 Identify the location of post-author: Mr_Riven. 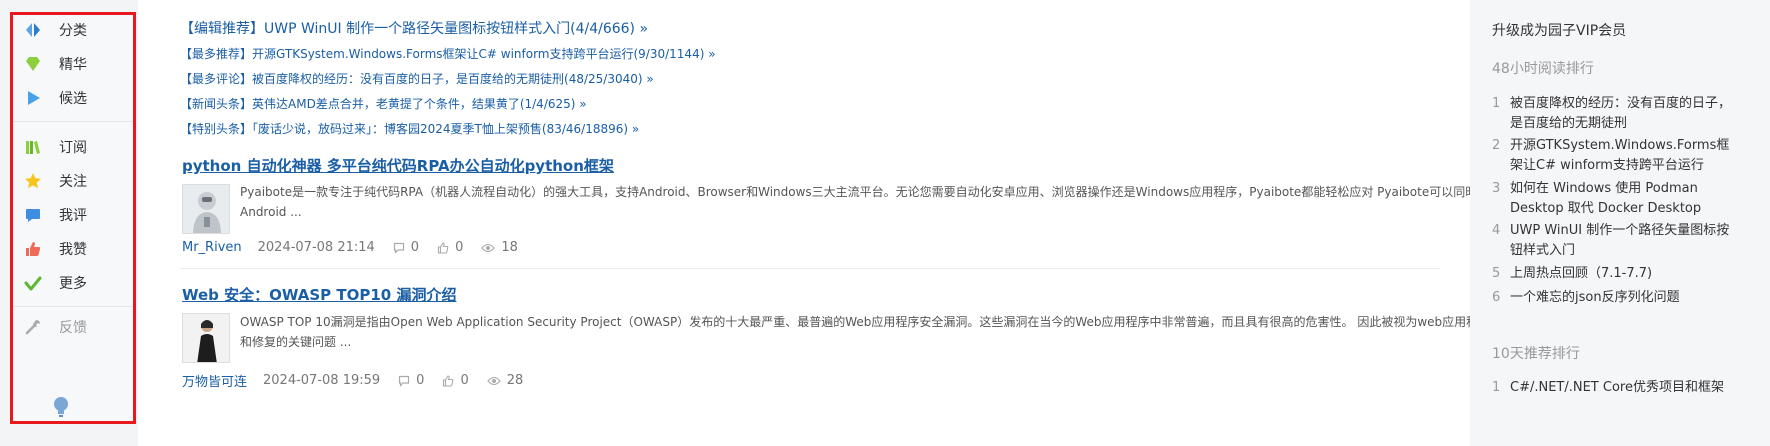
(212, 247).